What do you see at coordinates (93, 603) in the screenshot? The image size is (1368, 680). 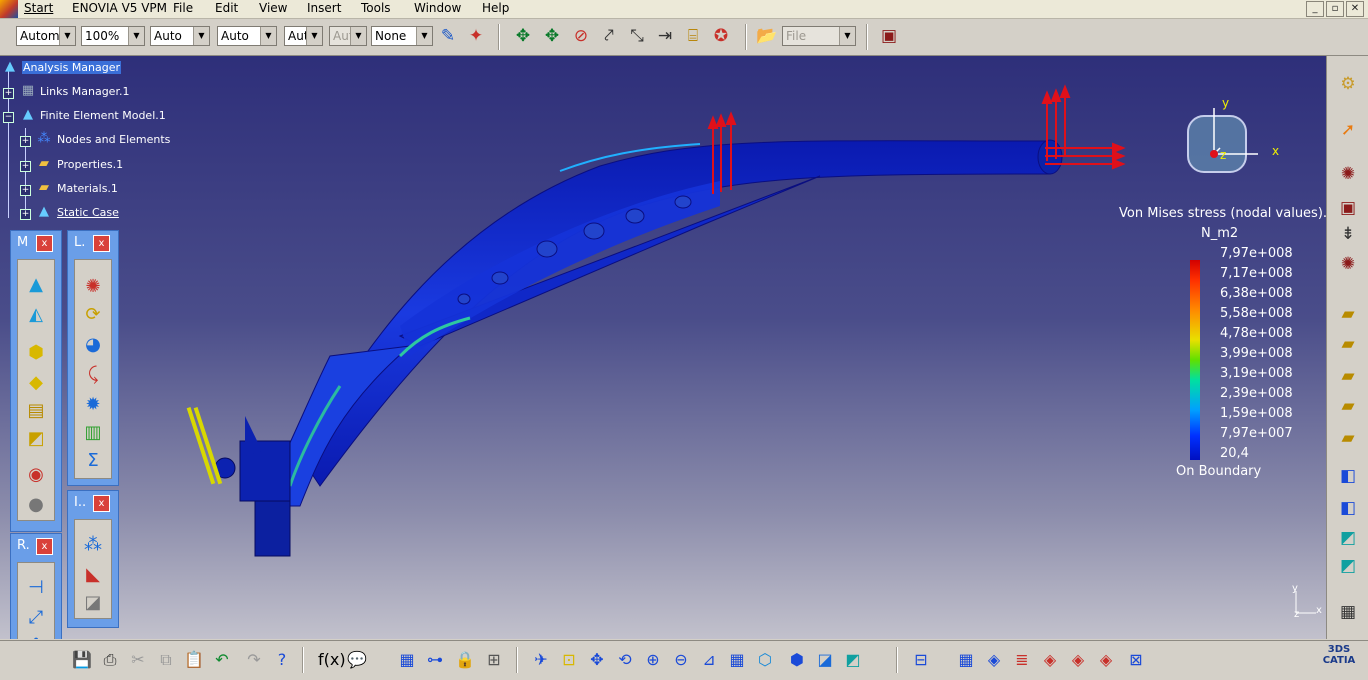 I see `displacement-icon: ◪` at bounding box center [93, 603].